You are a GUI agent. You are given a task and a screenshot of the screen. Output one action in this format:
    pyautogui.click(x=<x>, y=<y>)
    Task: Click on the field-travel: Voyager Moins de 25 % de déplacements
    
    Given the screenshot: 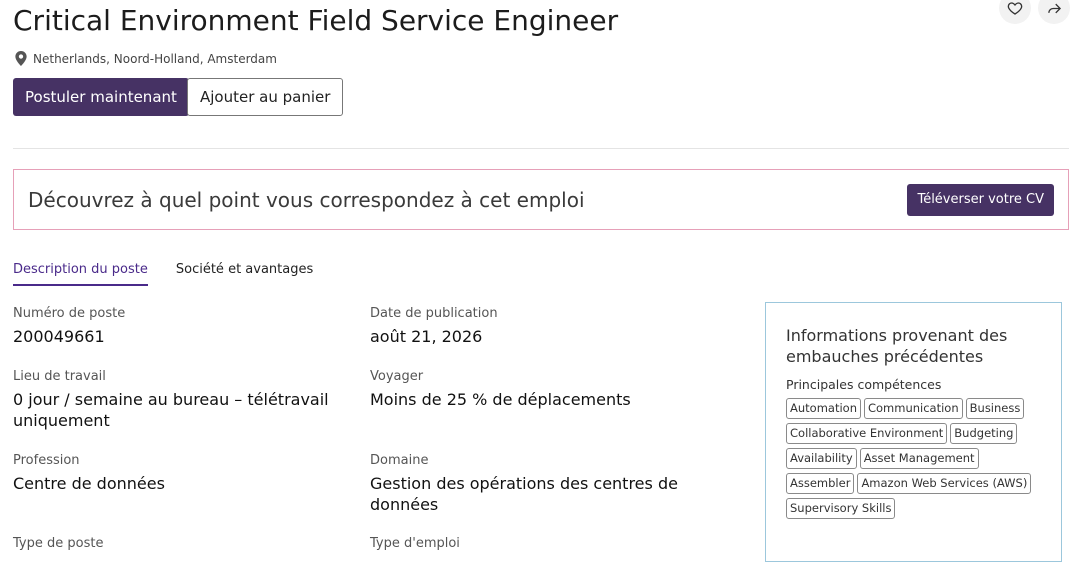 What is the action you would take?
    pyautogui.click(x=500, y=389)
    